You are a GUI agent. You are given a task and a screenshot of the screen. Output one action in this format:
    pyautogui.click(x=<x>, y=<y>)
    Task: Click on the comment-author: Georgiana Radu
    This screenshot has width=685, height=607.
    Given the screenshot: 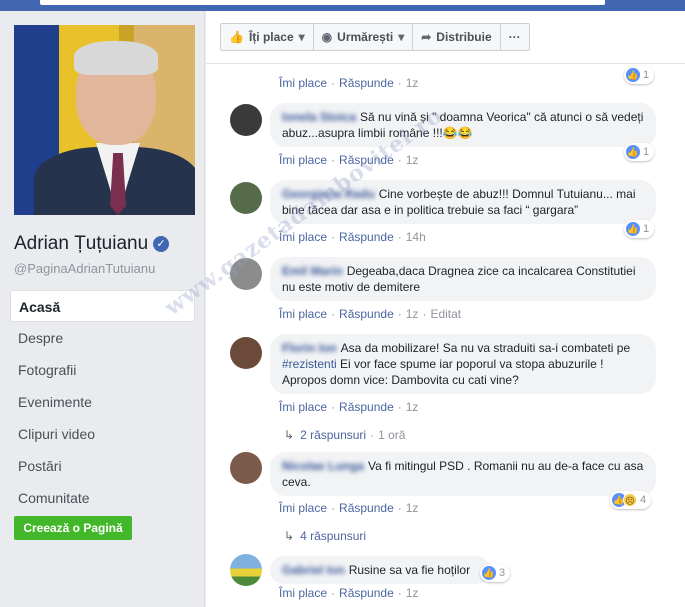 What is the action you would take?
    pyautogui.click(x=328, y=194)
    